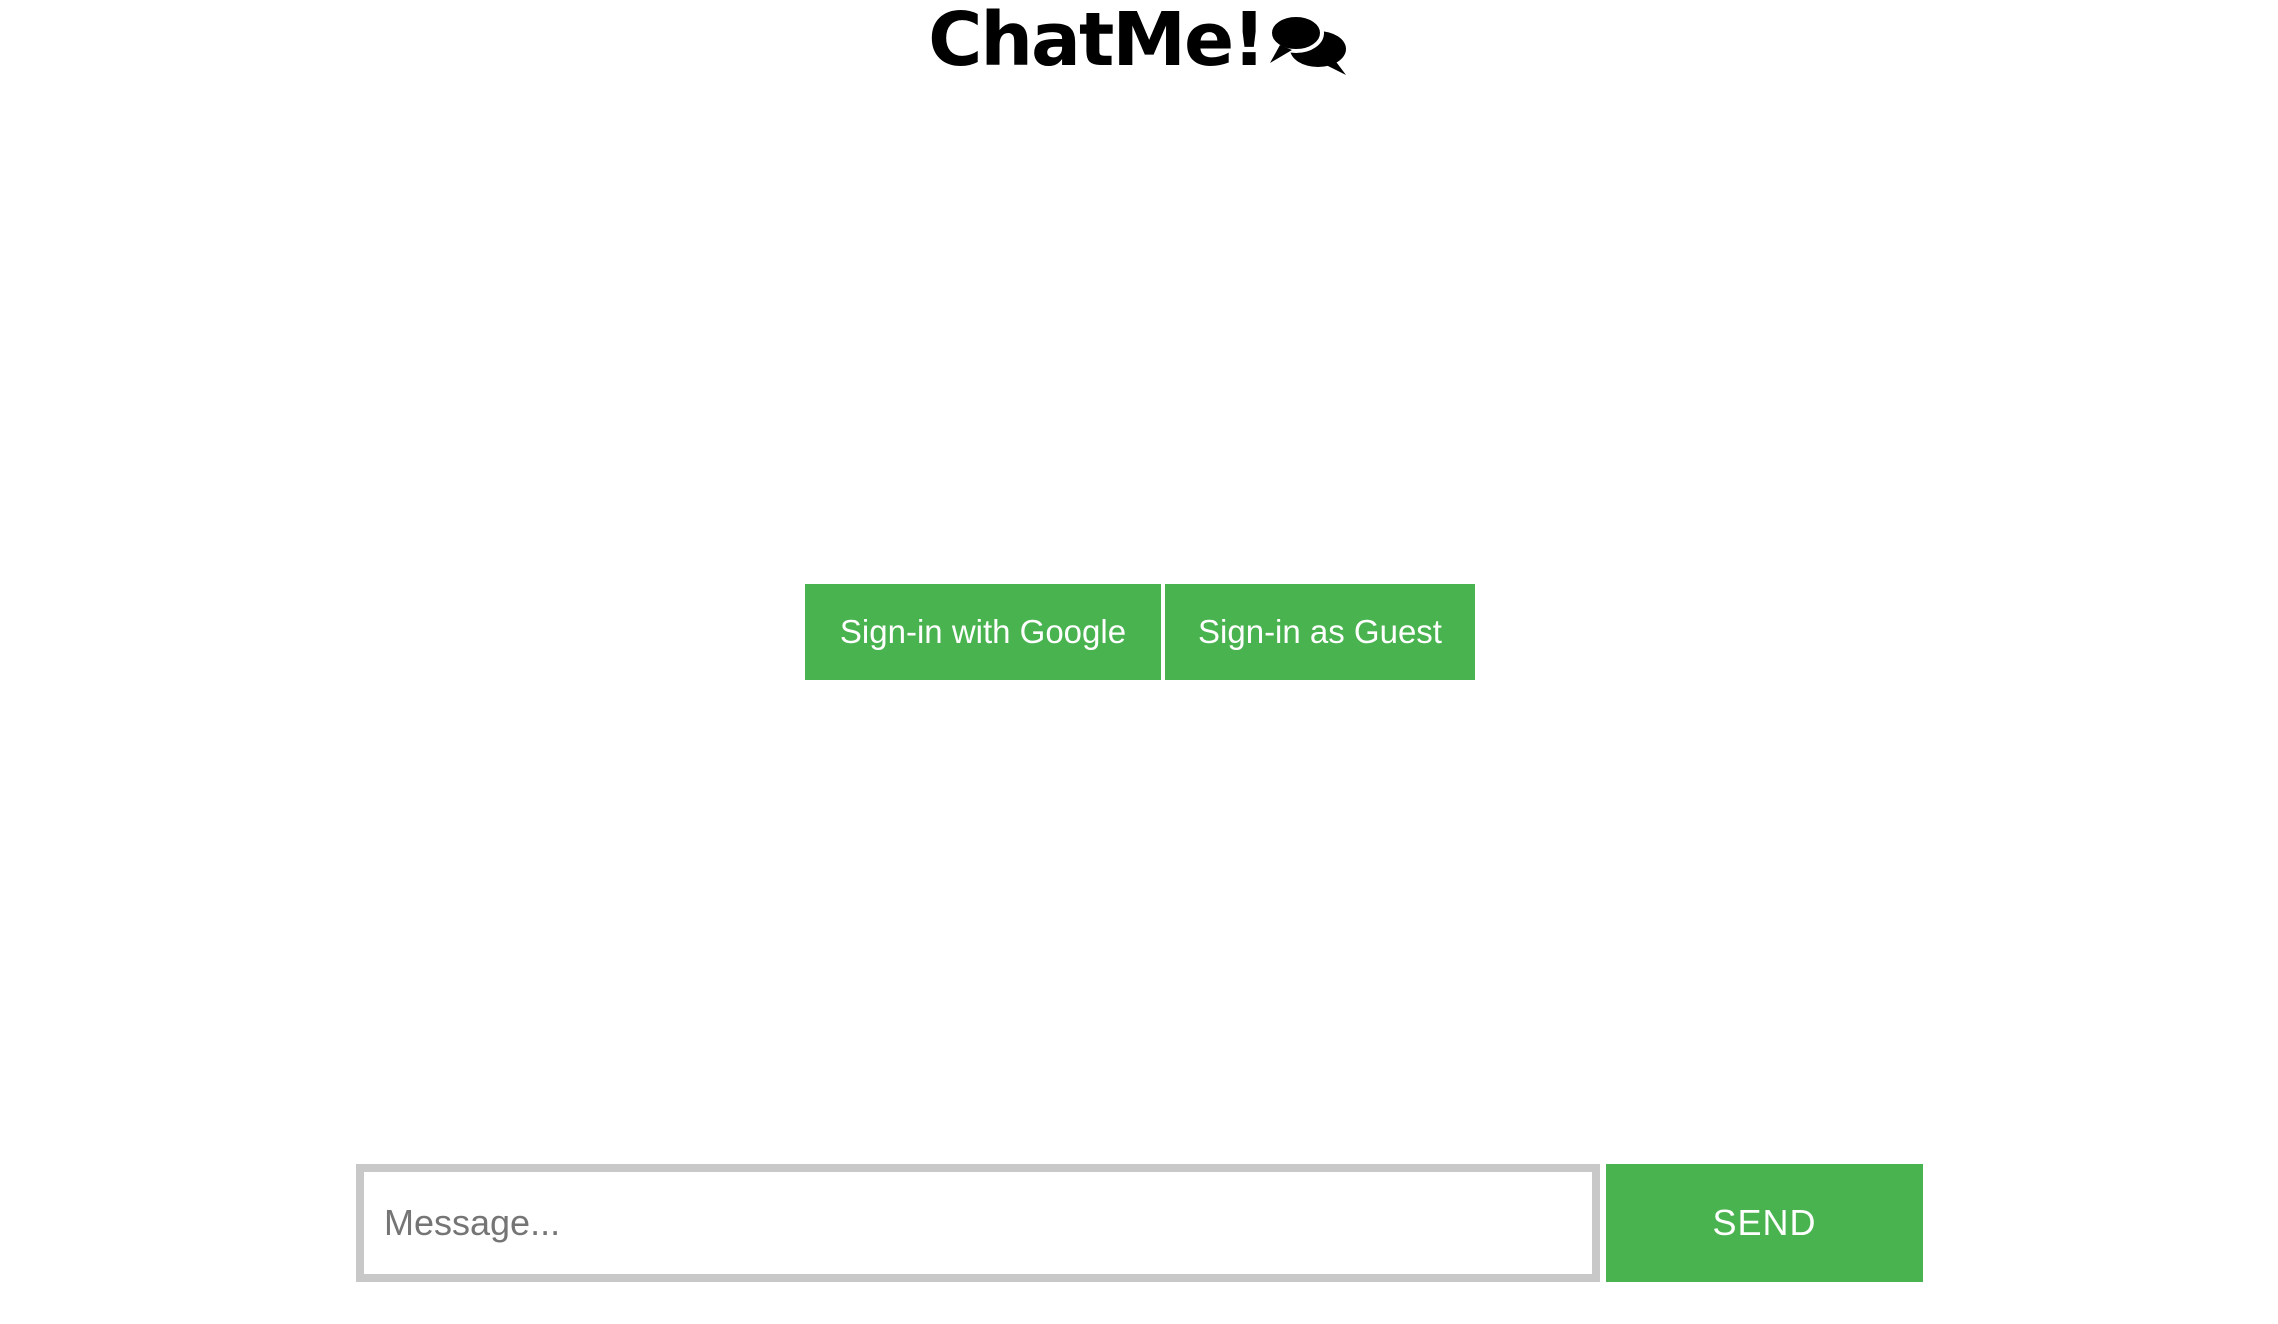 The height and width of the screenshot is (1324, 2278). What do you see at coordinates (1764, 1223) in the screenshot?
I see `send-button: SEND` at bounding box center [1764, 1223].